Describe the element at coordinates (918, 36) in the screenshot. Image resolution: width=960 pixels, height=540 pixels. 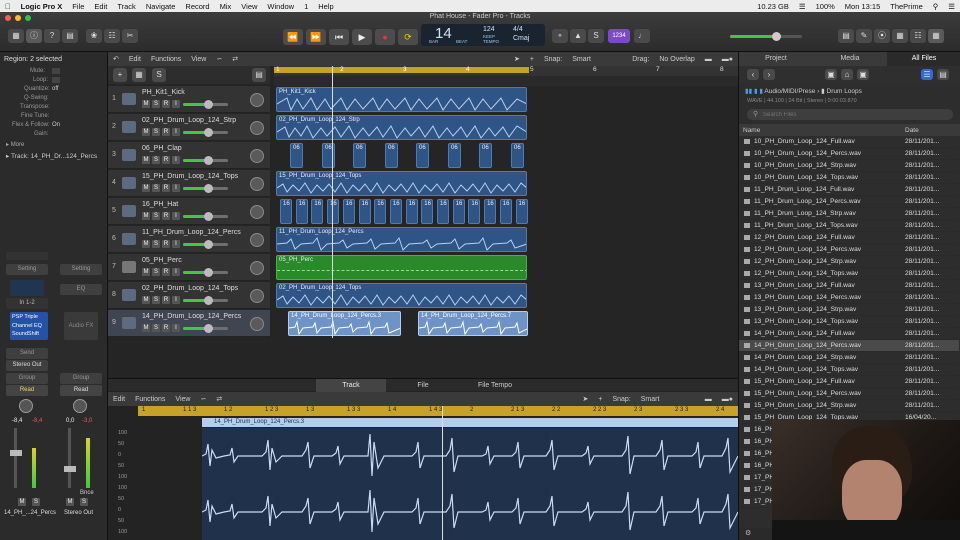
I see `library-toggle-icon: ☷` at that location.